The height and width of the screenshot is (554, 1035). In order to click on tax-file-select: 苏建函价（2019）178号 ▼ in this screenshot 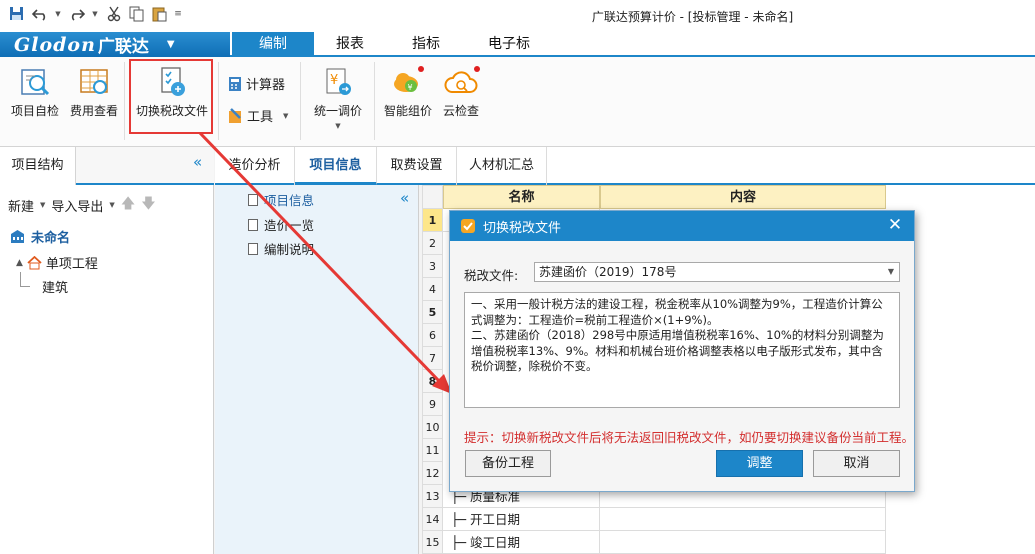, I will do `click(717, 272)`.